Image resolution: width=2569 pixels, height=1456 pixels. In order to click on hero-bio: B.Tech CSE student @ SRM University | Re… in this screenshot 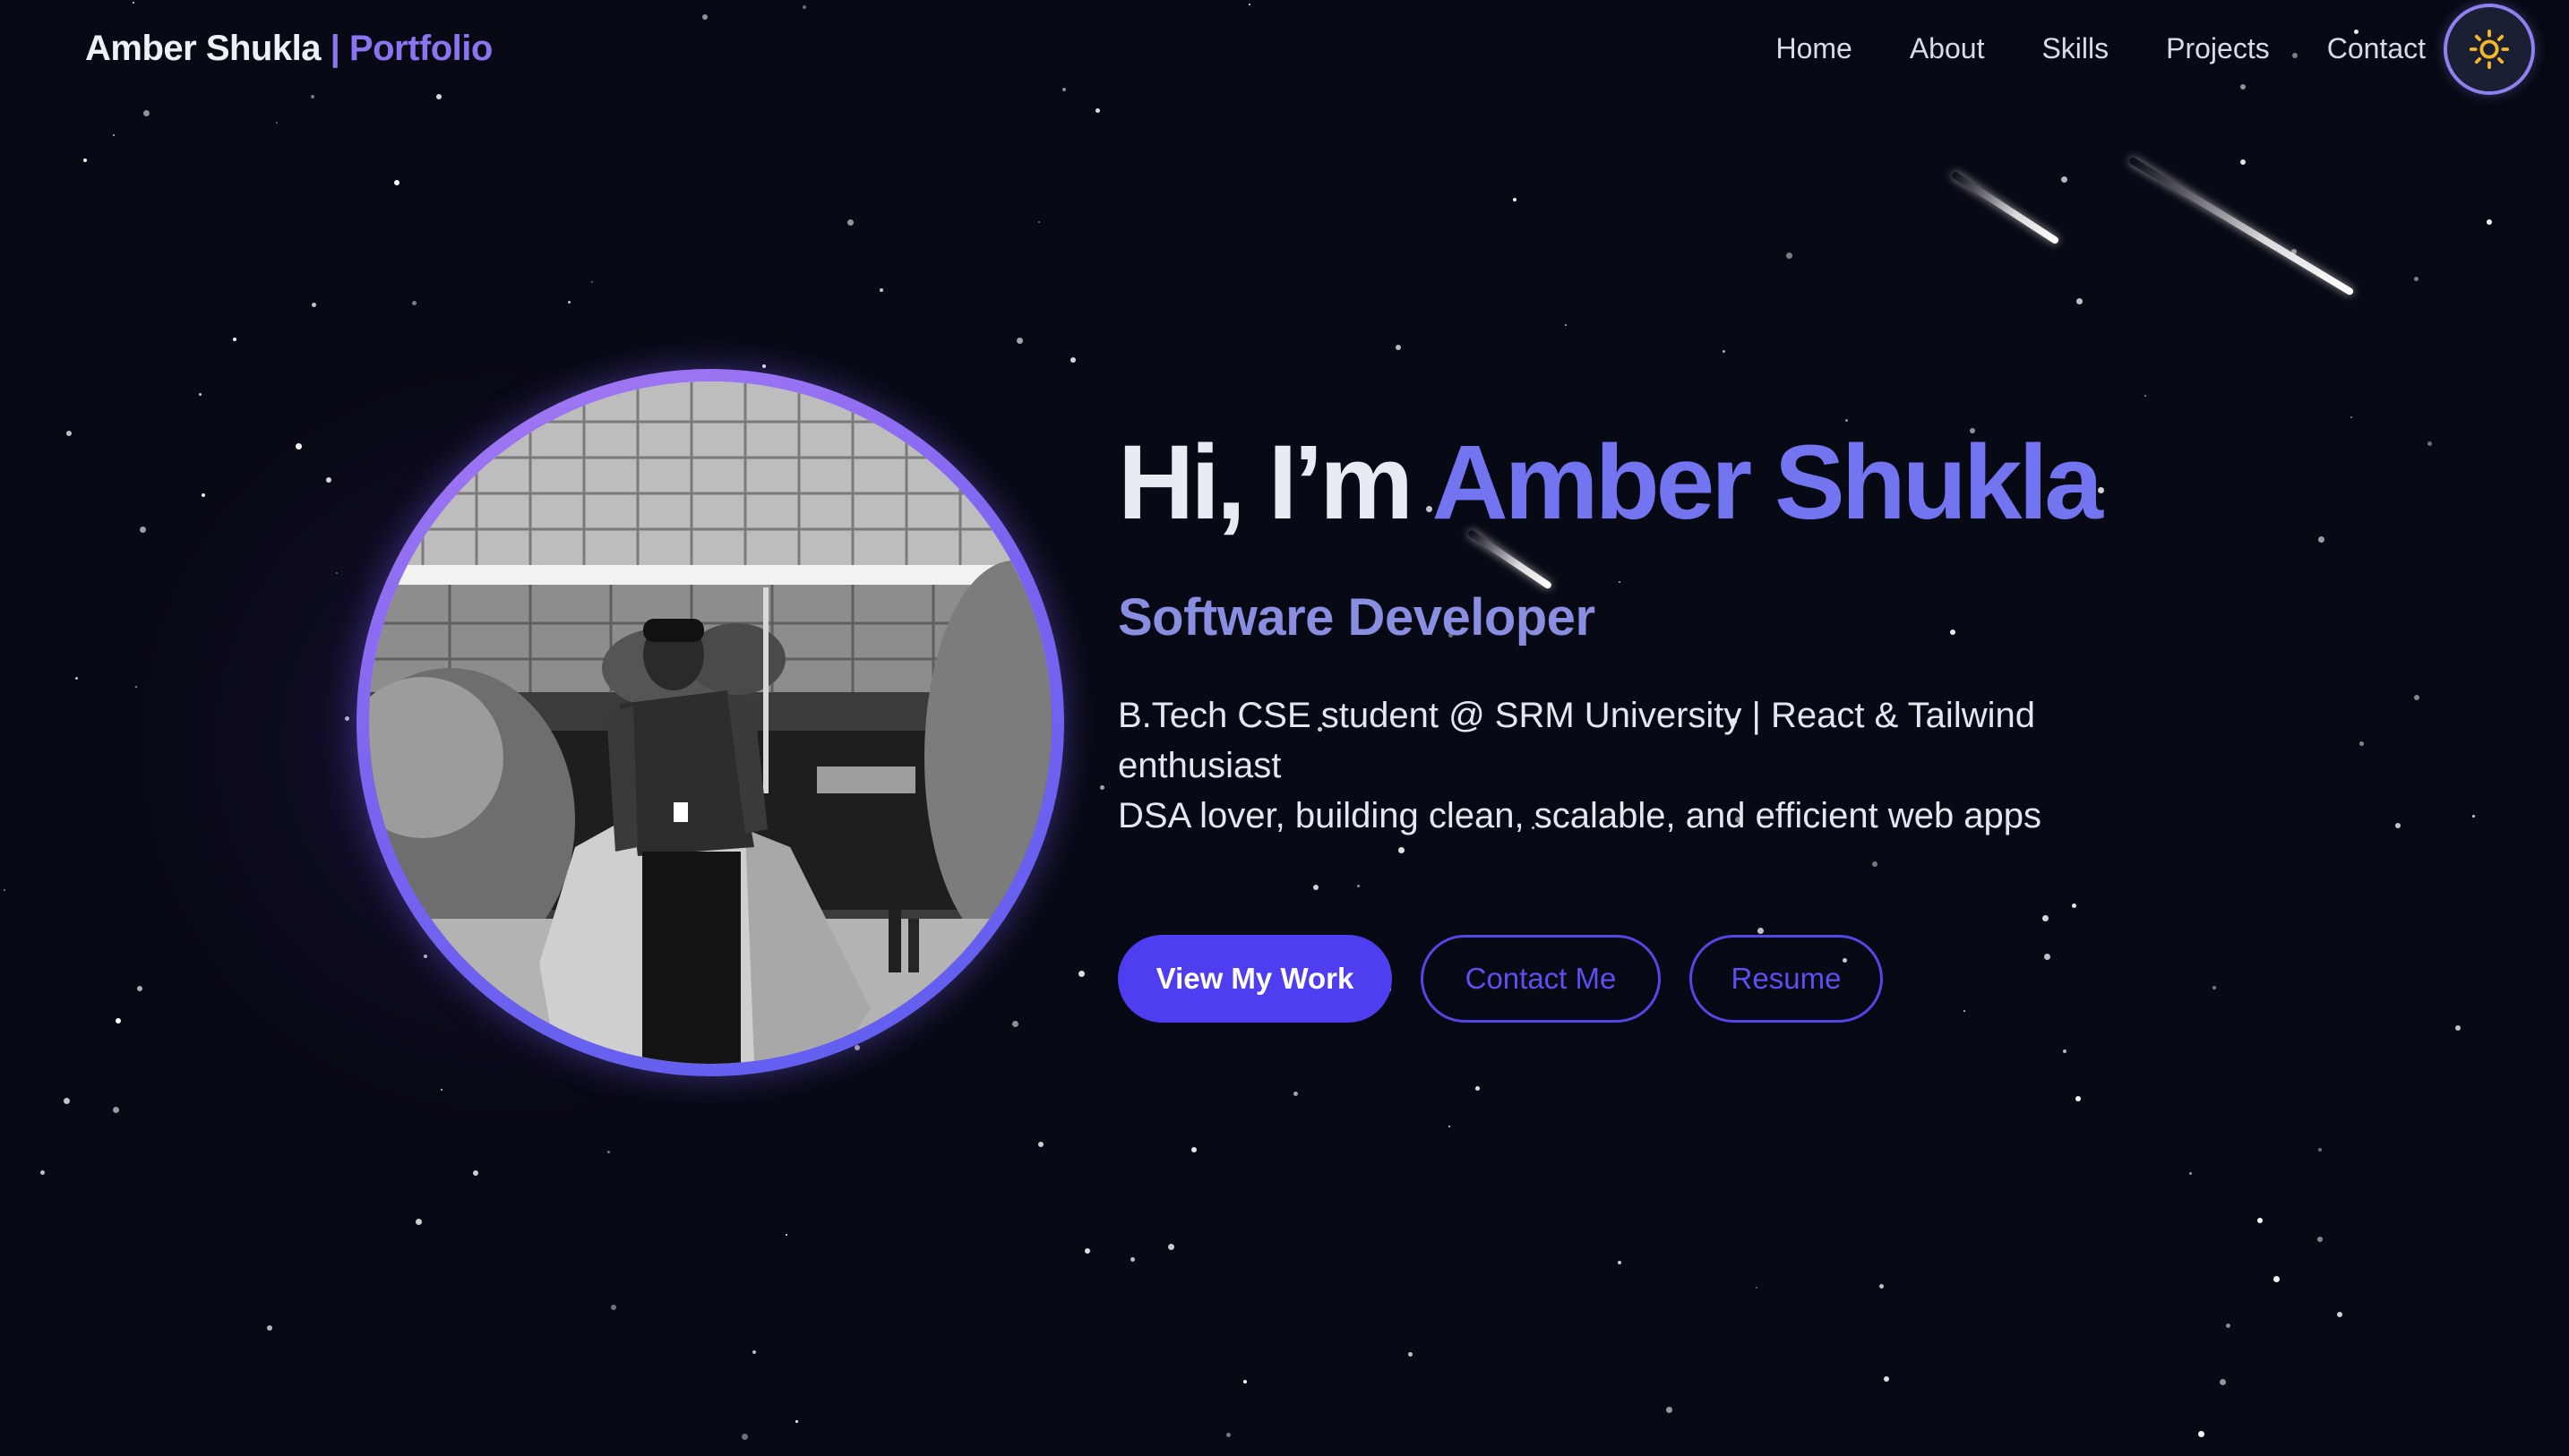, I will do `click(1592, 765)`.